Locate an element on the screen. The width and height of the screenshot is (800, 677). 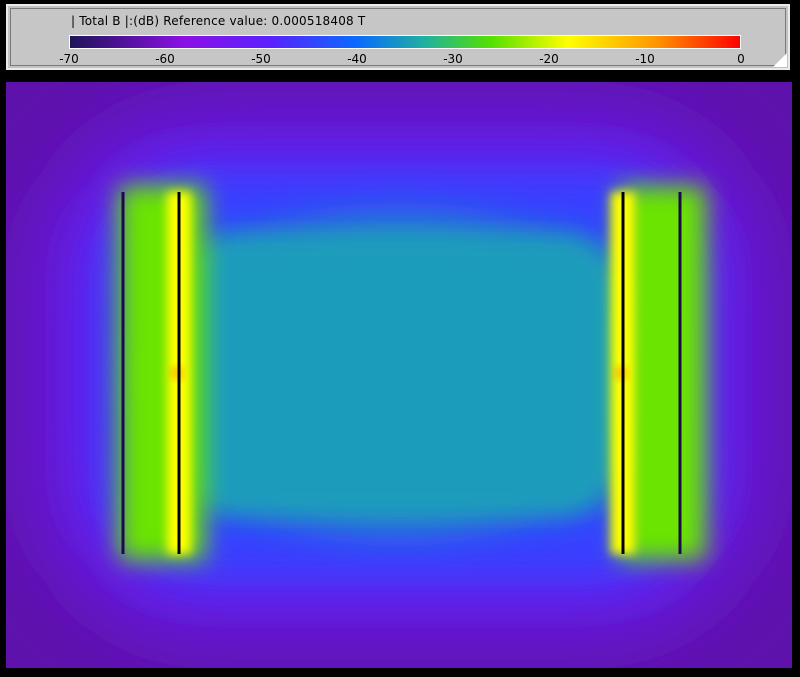
colorbar-tick-label: -30 is located at coordinates (453, 59).